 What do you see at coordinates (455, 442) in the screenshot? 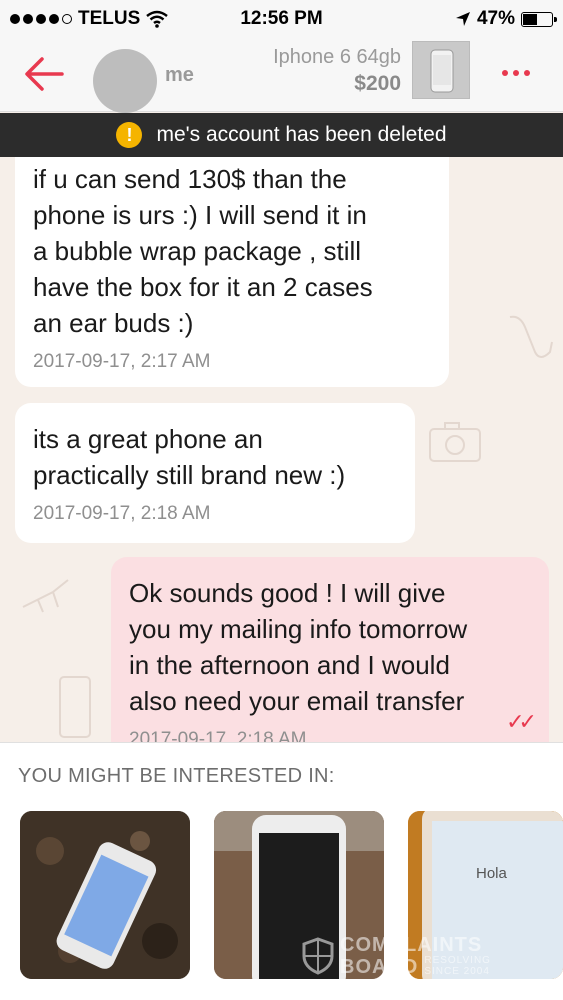
I see `camera-doodle-icon` at bounding box center [455, 442].